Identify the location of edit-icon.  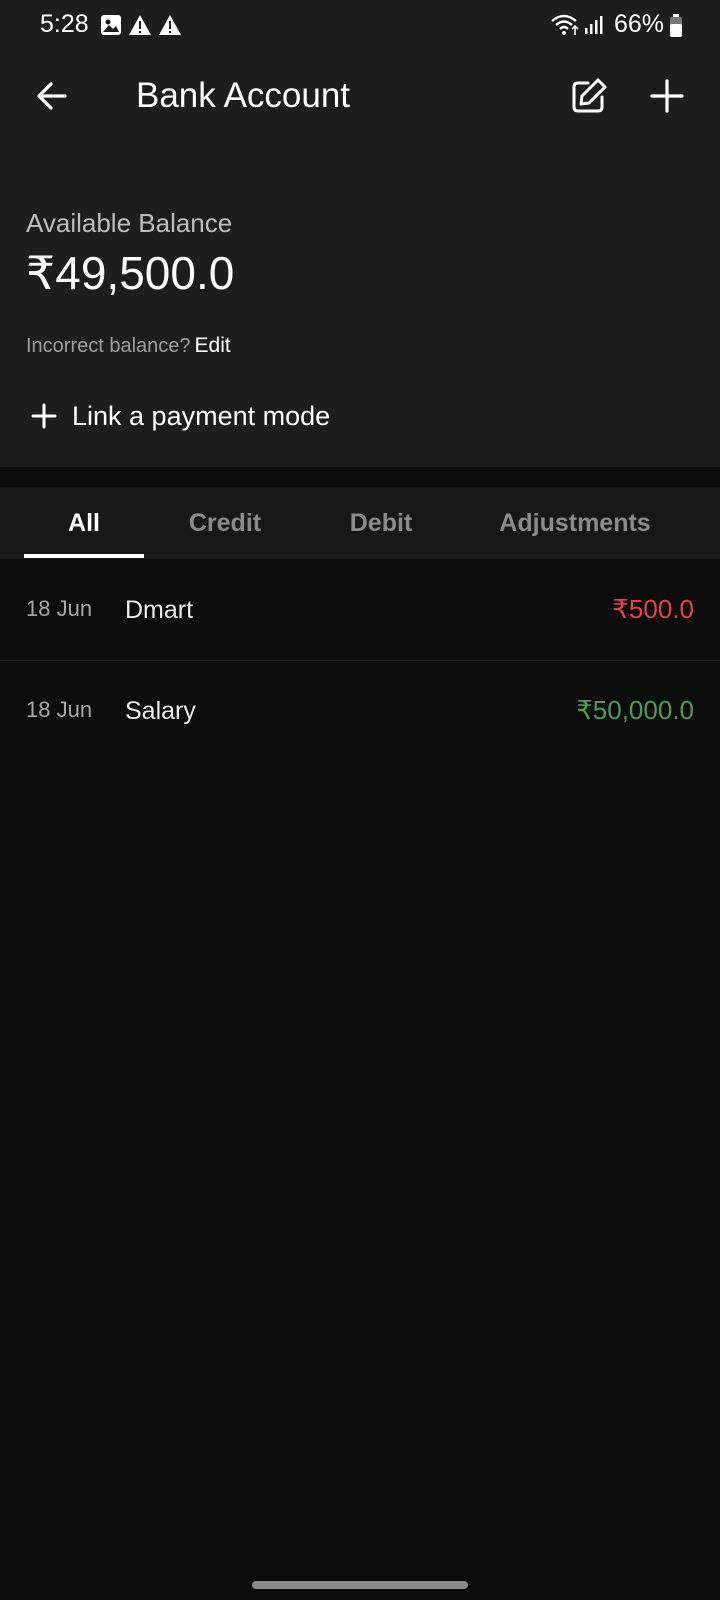
(589, 98).